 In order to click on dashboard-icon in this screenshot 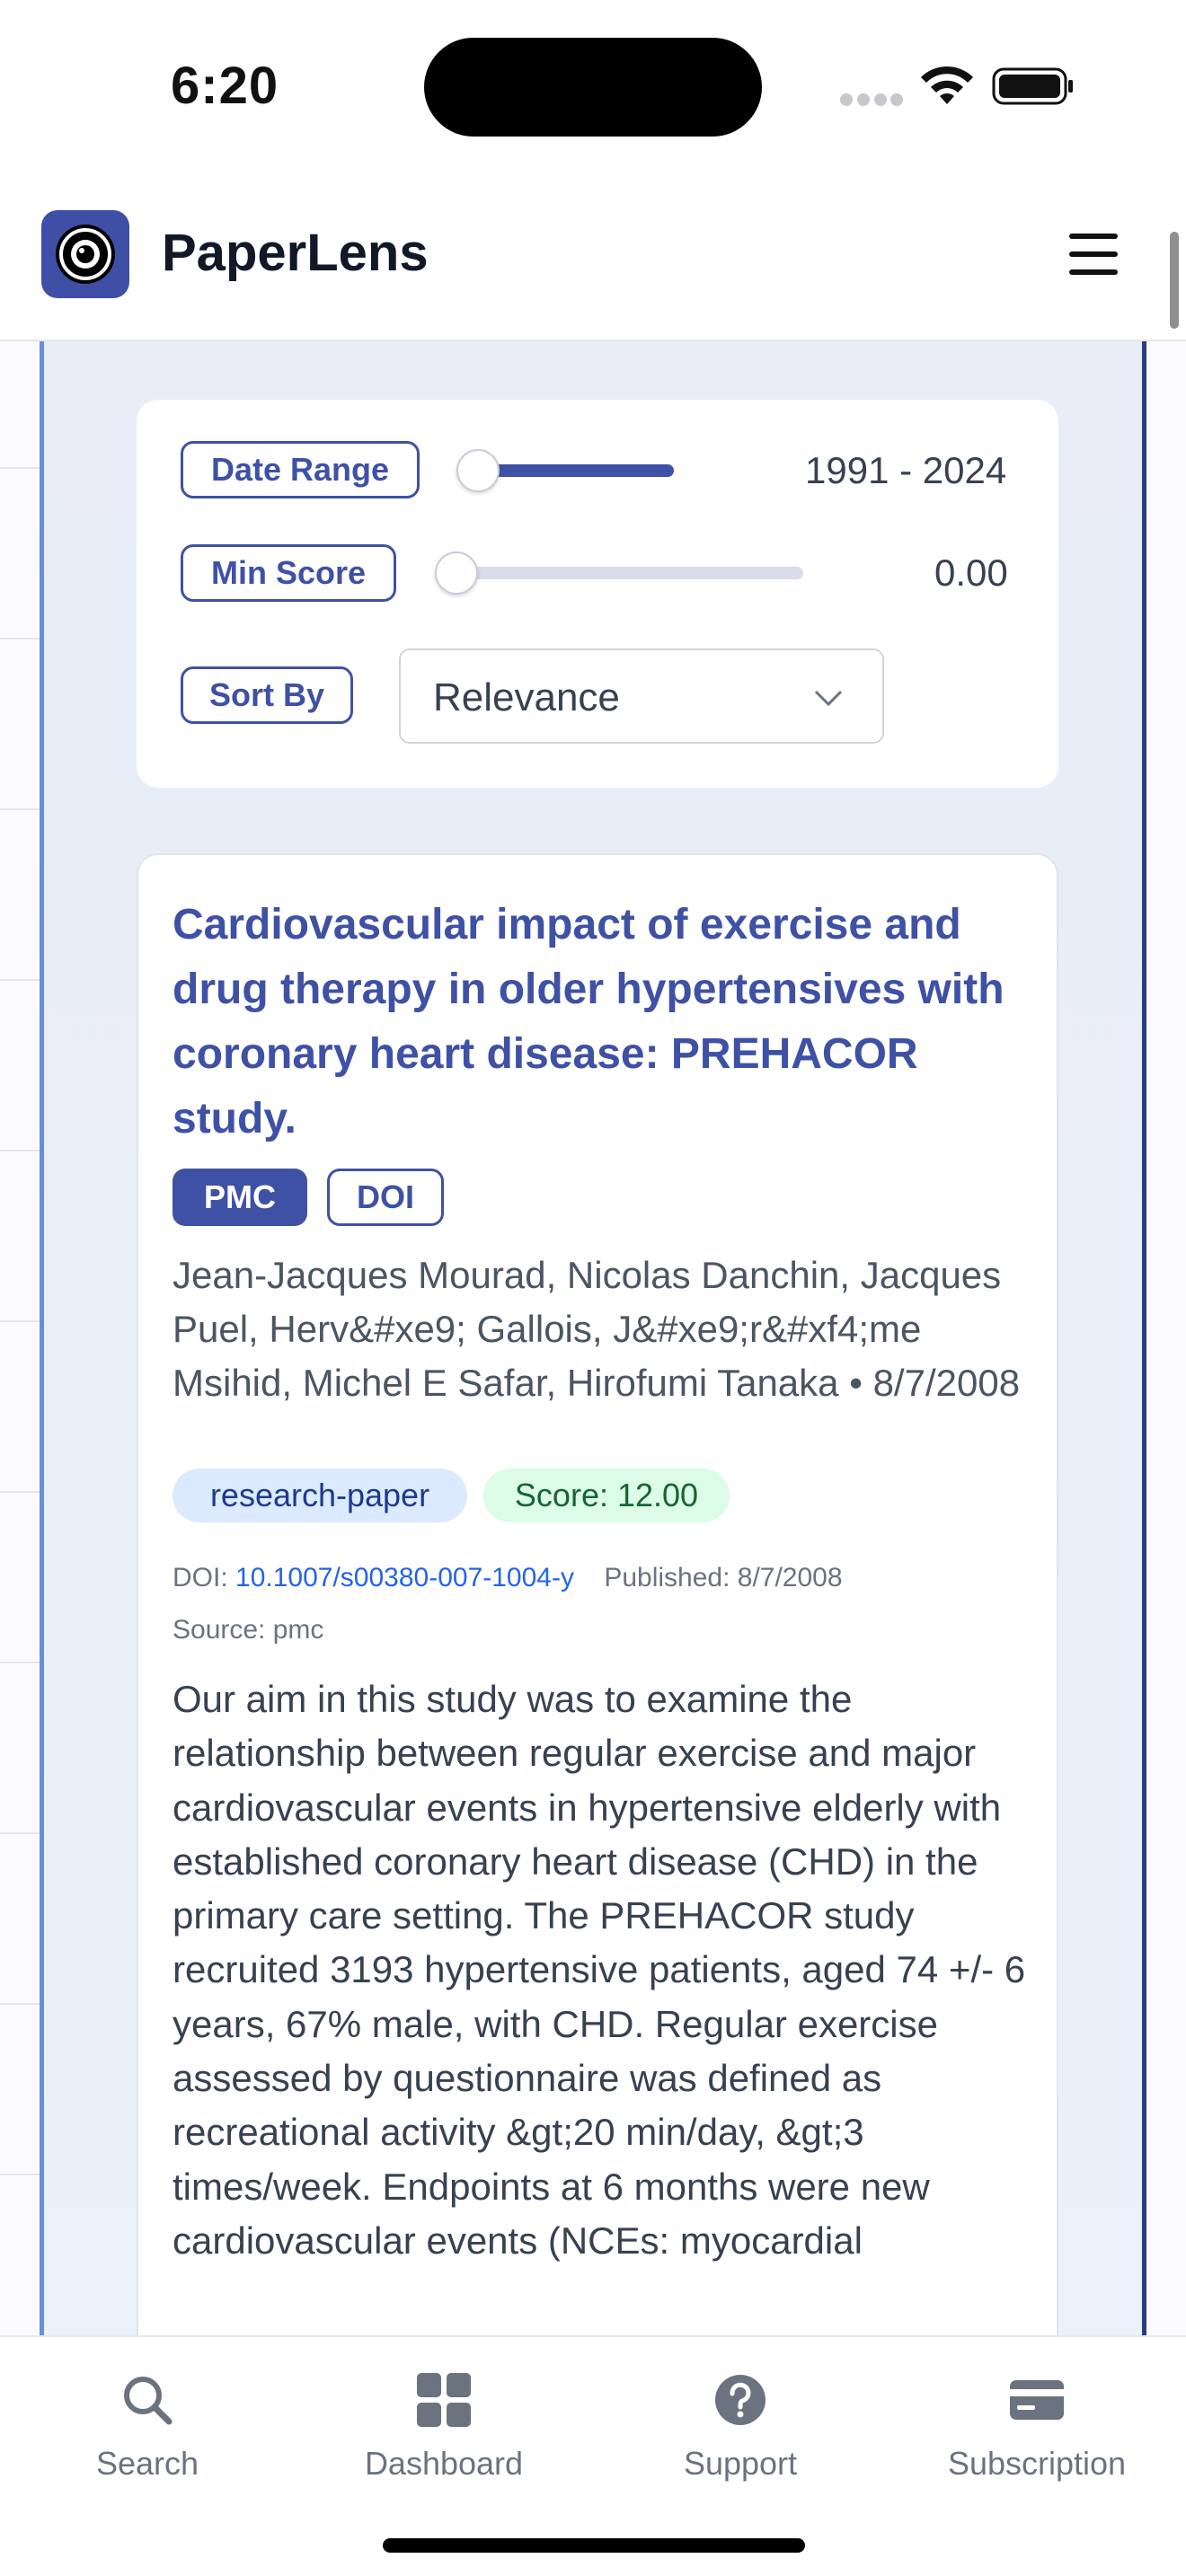, I will do `click(444, 2400)`.